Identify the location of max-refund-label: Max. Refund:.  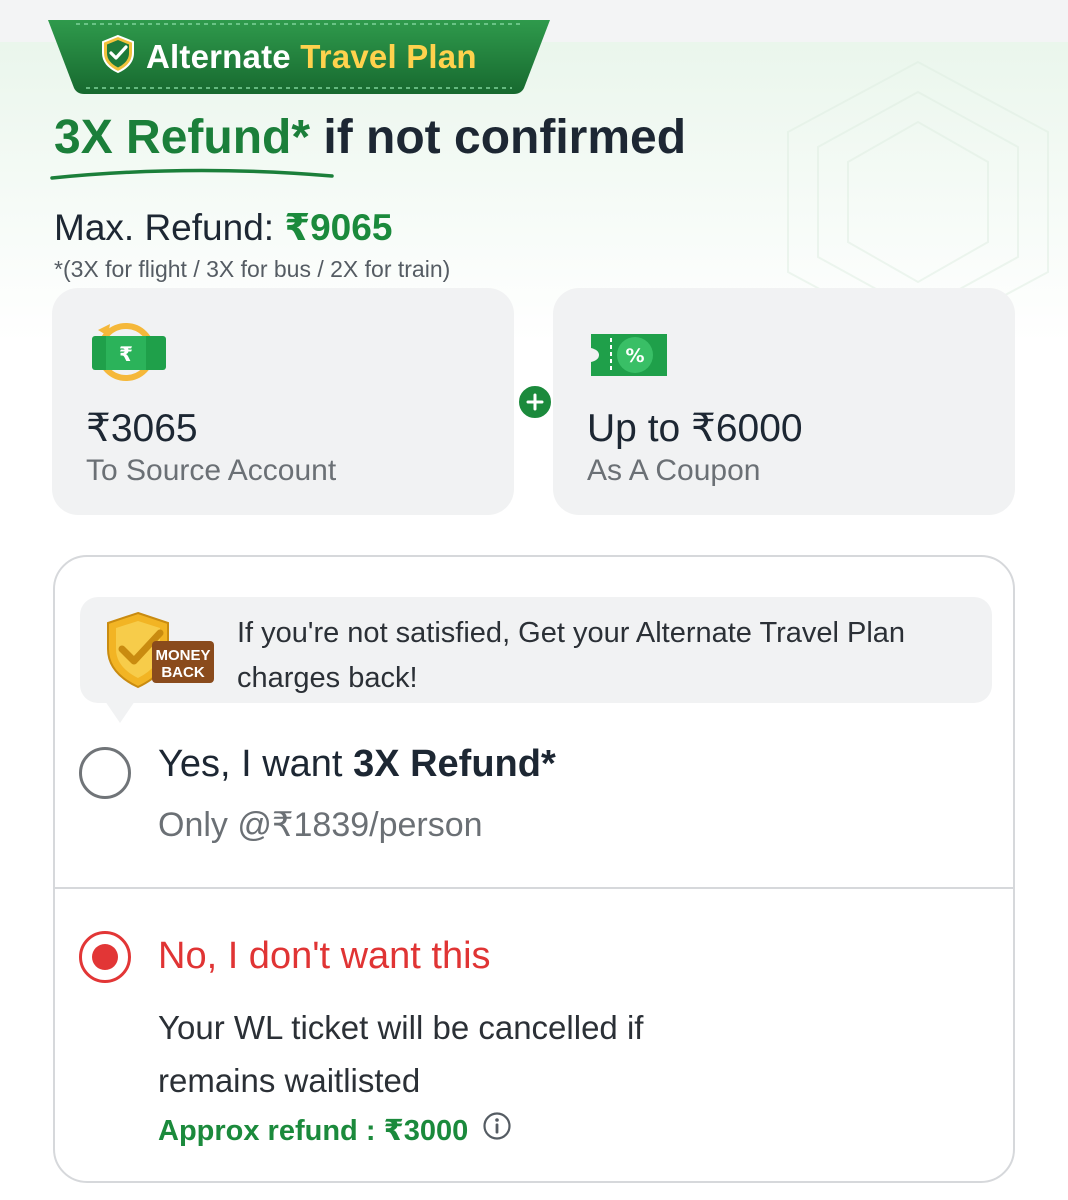
(164, 227).